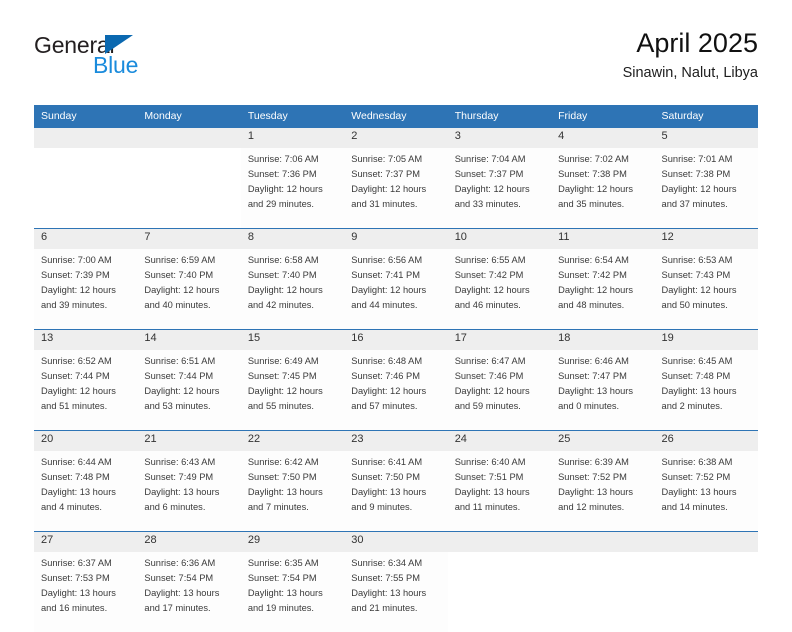 This screenshot has height=632, width=792. Describe the element at coordinates (278, 506) in the screenshot. I see `day-daylight-line2-text: and 7 minutes.` at that location.